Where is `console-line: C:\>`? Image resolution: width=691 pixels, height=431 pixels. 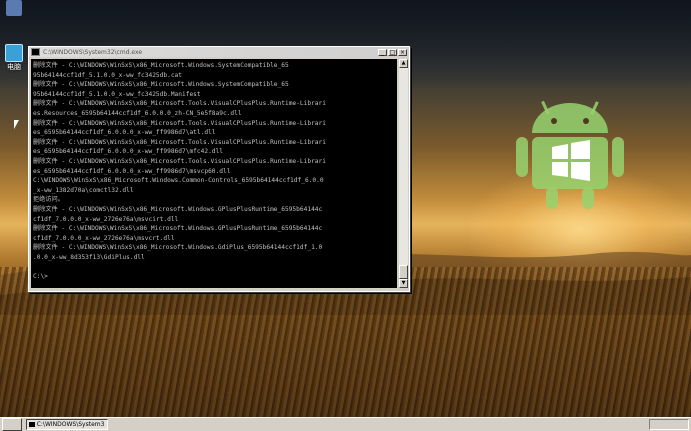 console-line: C:\> is located at coordinates (40, 277).